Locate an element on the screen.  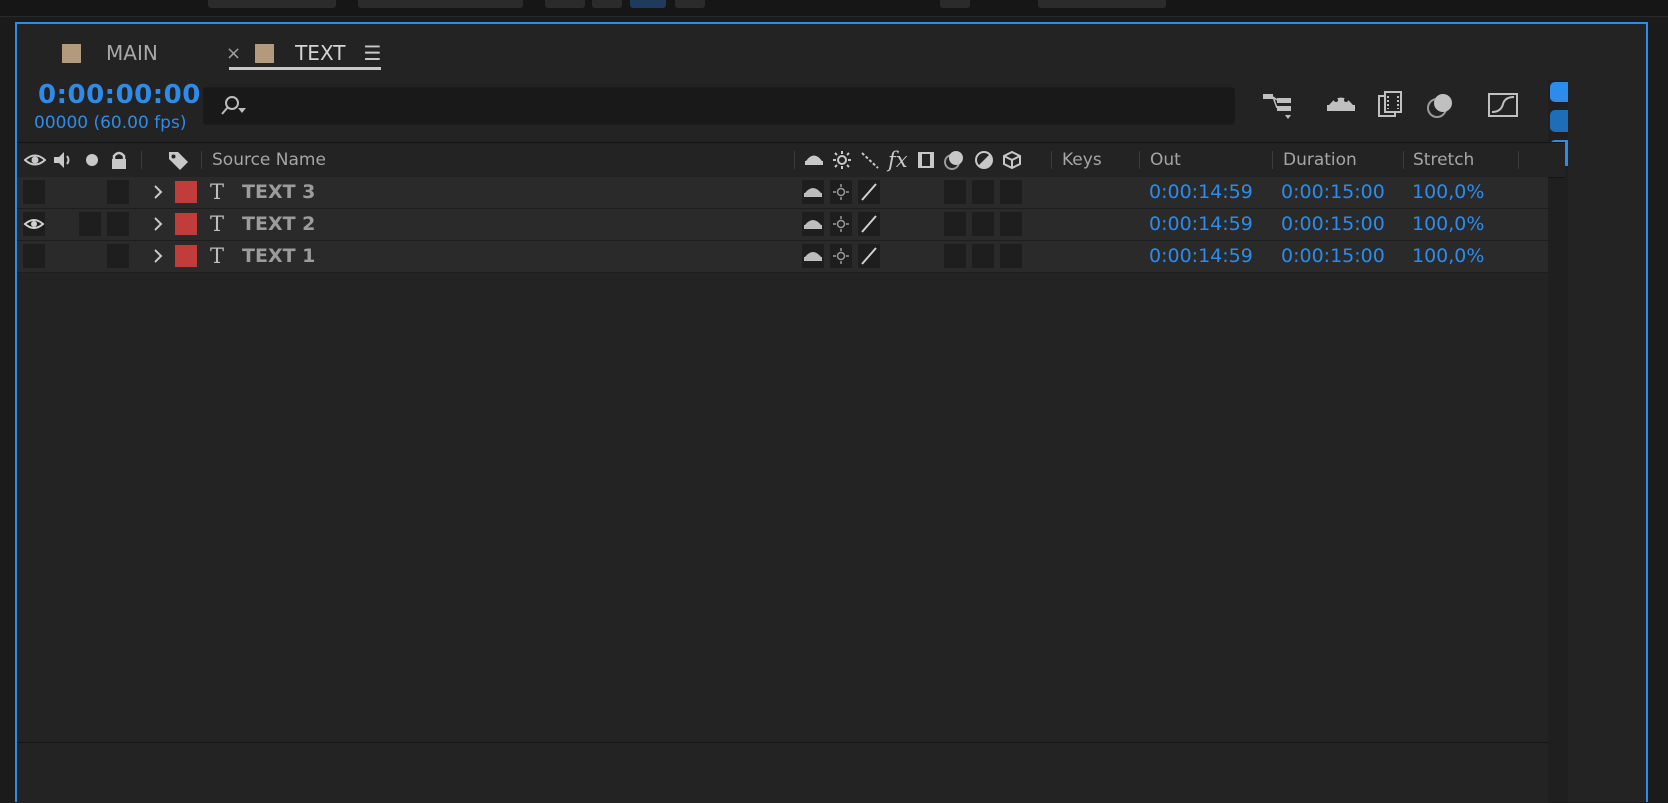
solo-toggle is located at coordinates (90, 224).